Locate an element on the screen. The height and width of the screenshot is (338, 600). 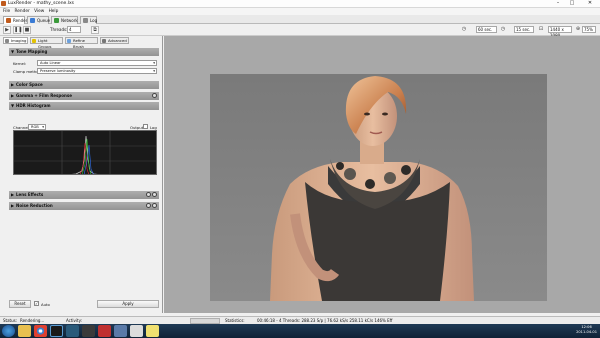
statistics-label: Statistics: is located at coordinates (235, 320).